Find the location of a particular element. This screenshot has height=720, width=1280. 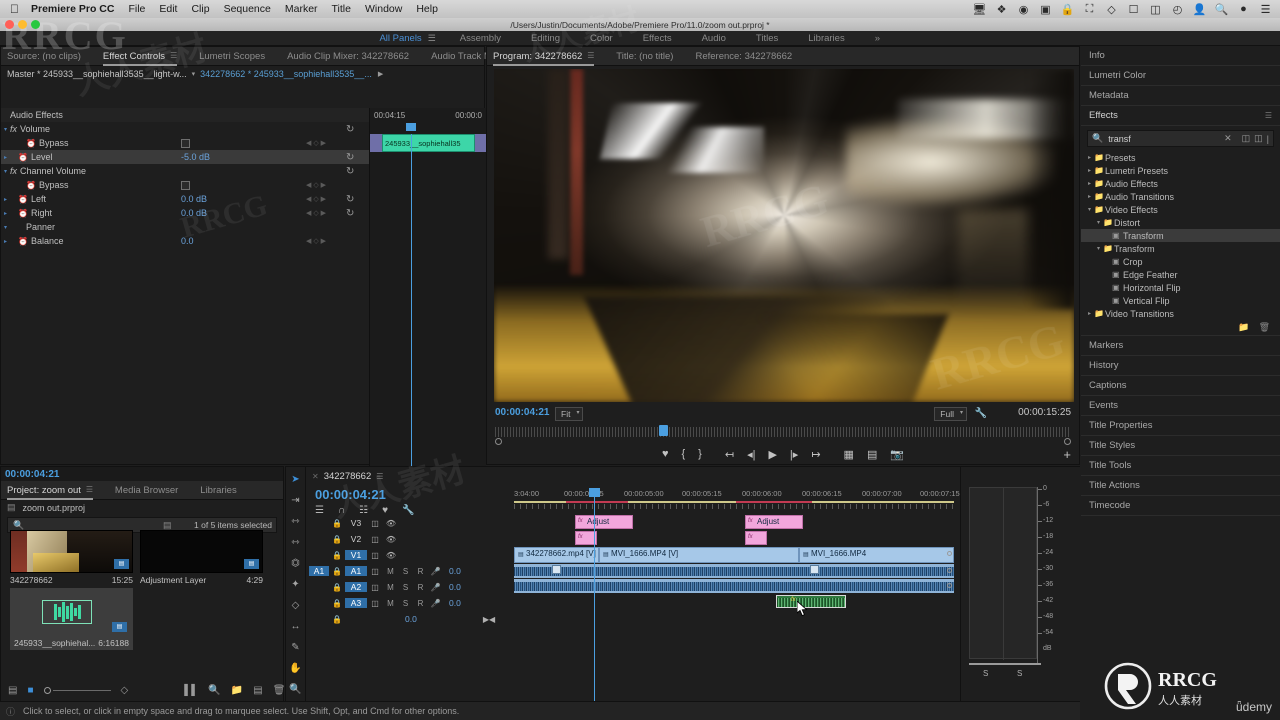

chrome-icon: ◉ is located at coordinates (1023, 9).